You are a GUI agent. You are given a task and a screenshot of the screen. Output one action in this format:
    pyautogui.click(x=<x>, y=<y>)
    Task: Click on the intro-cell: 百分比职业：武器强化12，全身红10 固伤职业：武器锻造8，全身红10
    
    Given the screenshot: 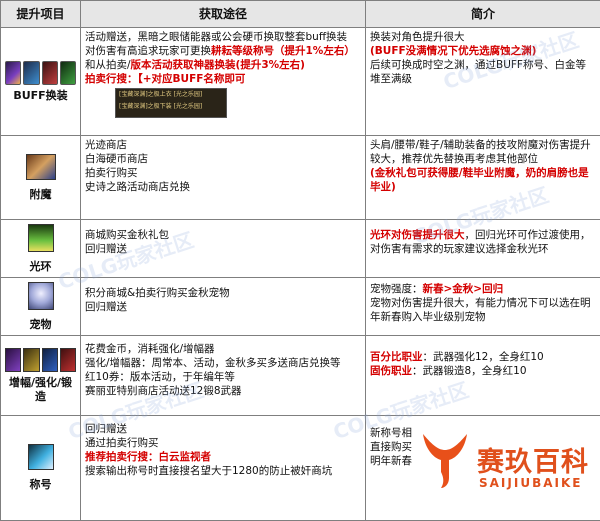 What is the action you would take?
    pyautogui.click(x=483, y=376)
    